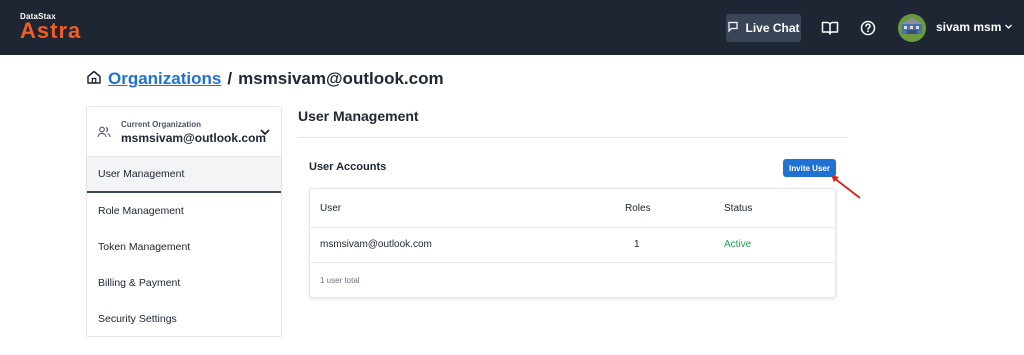  What do you see at coordinates (376, 244) in the screenshot?
I see `cell-user: msmsivam@outlook.com` at bounding box center [376, 244].